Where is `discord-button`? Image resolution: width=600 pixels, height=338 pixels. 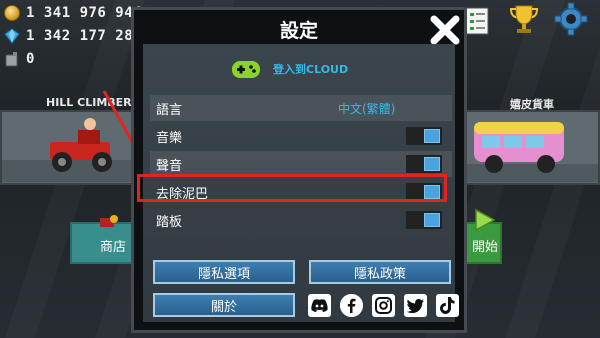 discord-button is located at coordinates (319, 305).